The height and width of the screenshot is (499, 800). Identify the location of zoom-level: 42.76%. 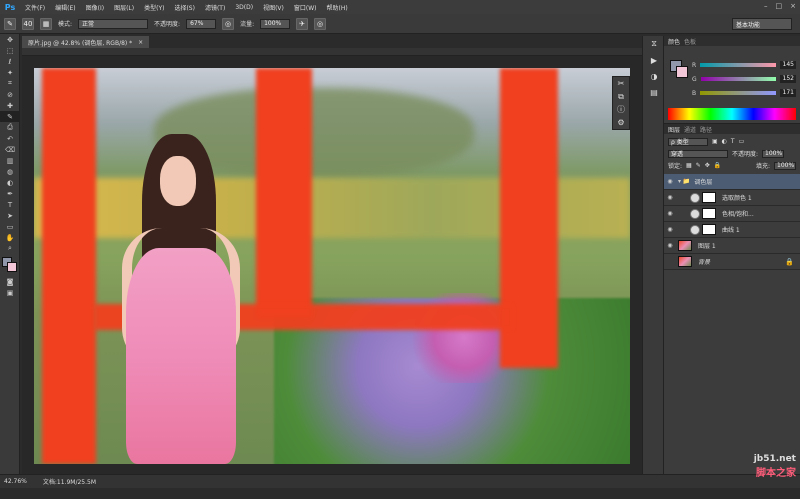
(15, 481).